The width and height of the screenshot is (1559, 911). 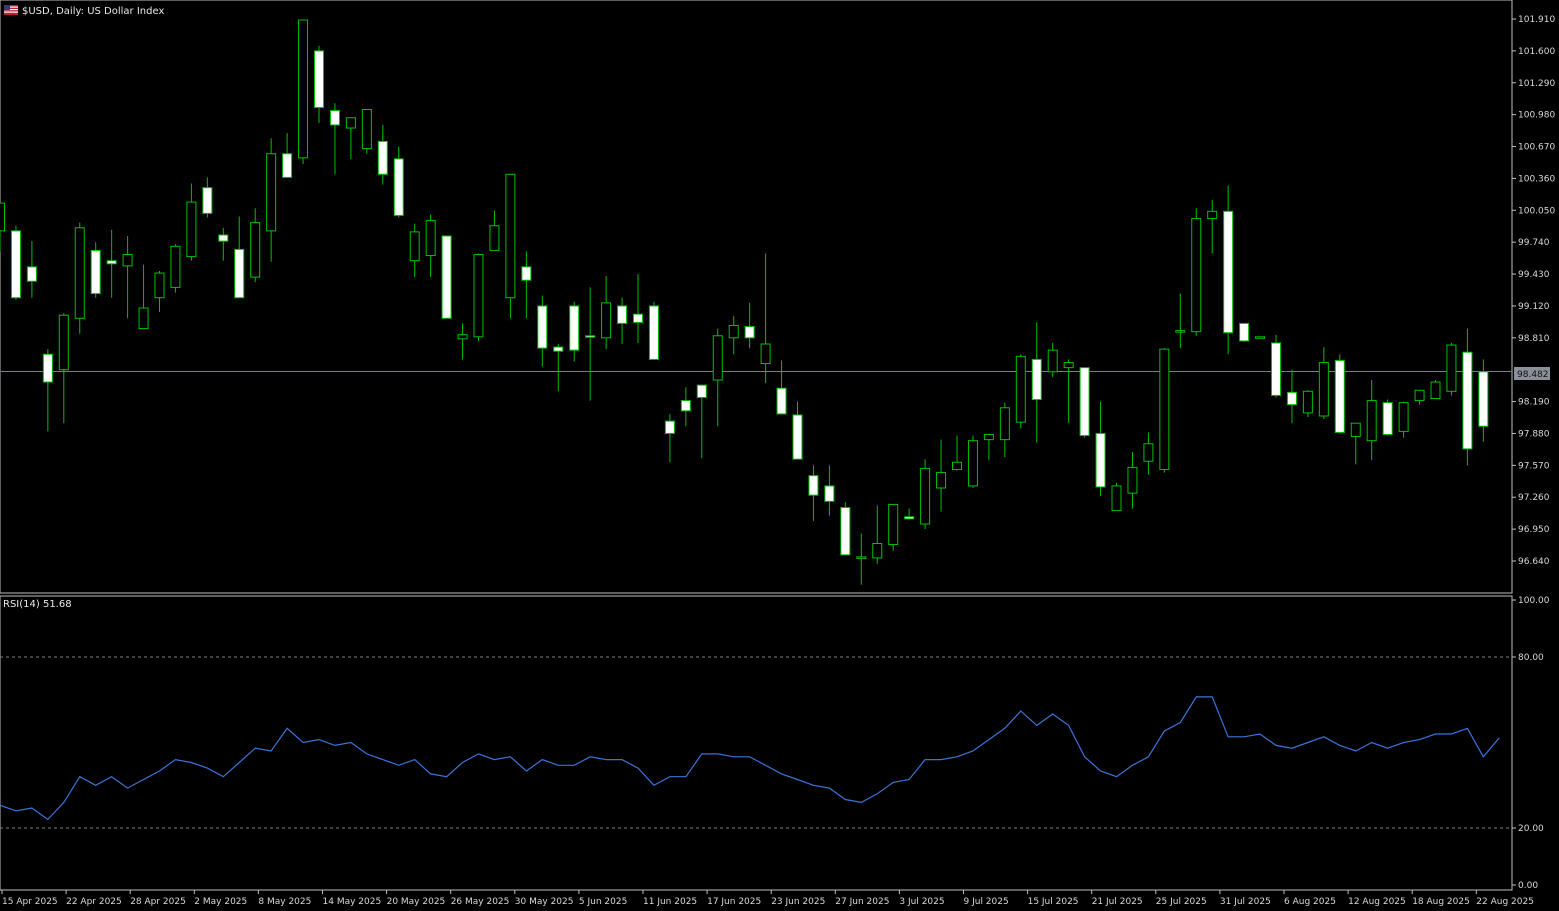 What do you see at coordinates (1441, 902) in the screenshot?
I see `time-tick-label: 18 Aug 2025` at bounding box center [1441, 902].